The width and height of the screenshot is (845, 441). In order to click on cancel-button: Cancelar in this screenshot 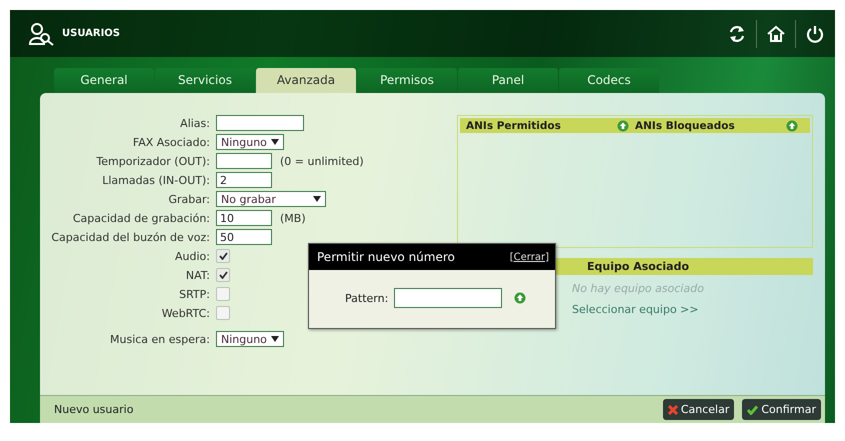, I will do `click(698, 409)`.